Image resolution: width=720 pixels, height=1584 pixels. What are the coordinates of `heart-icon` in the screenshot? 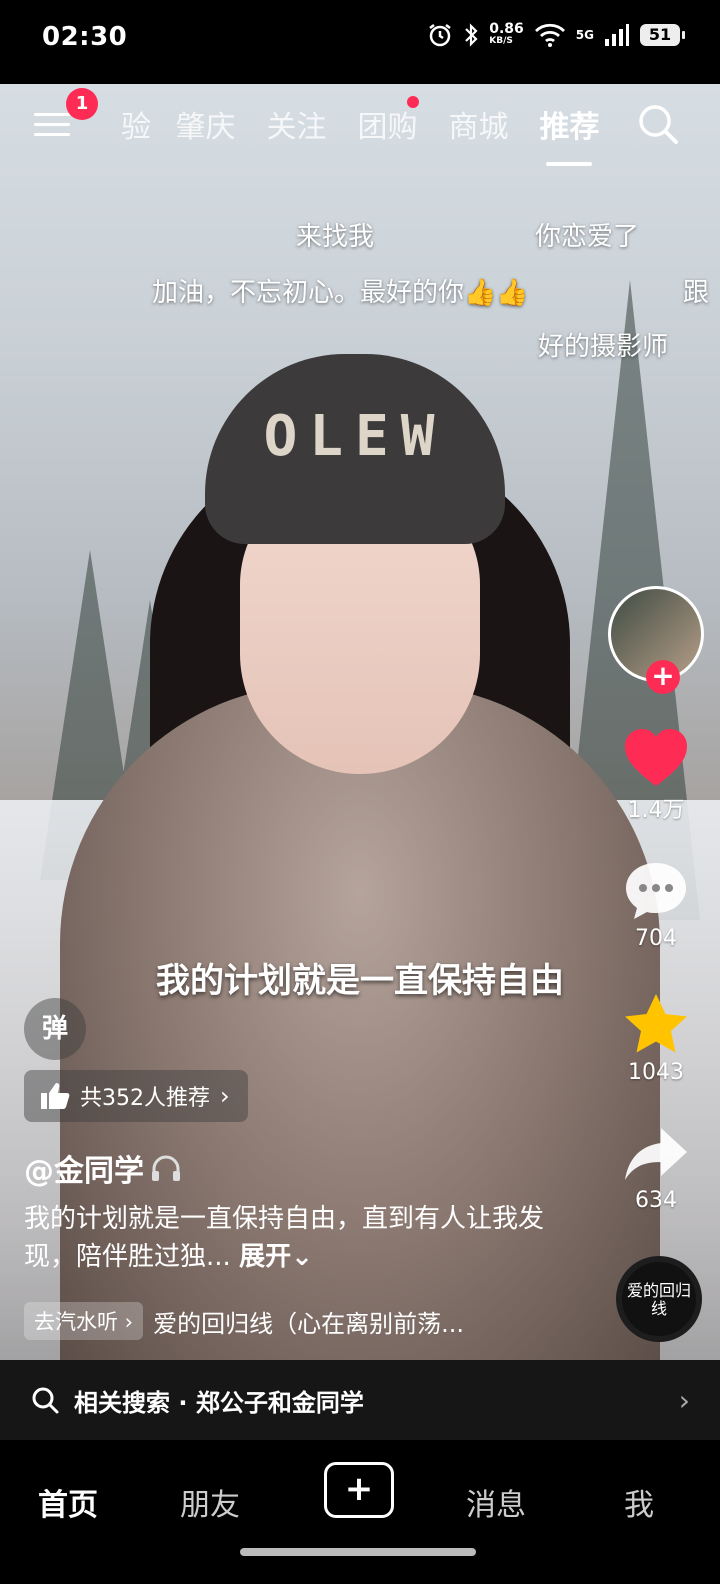 It's located at (656, 757).